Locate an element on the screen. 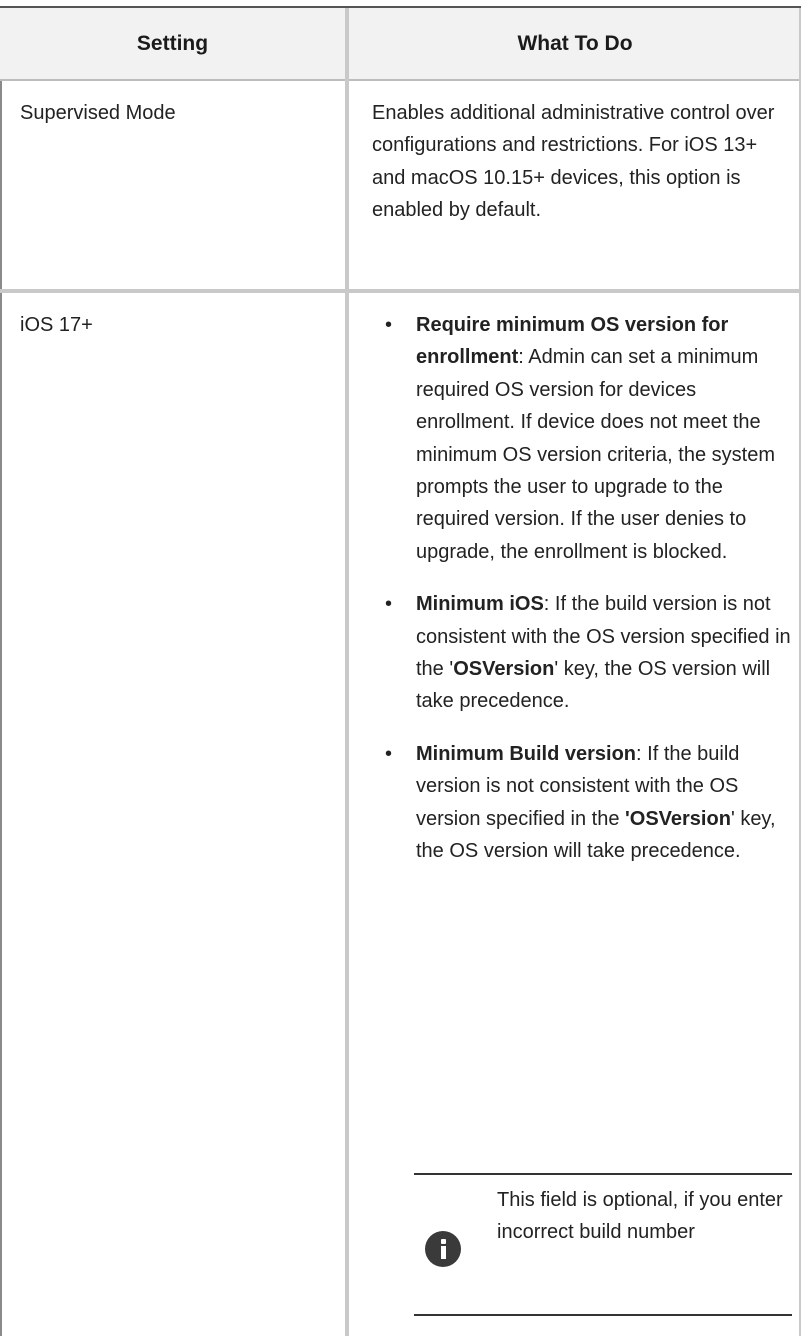  bullet-term: Minimum Build version is located at coordinates (526, 753).